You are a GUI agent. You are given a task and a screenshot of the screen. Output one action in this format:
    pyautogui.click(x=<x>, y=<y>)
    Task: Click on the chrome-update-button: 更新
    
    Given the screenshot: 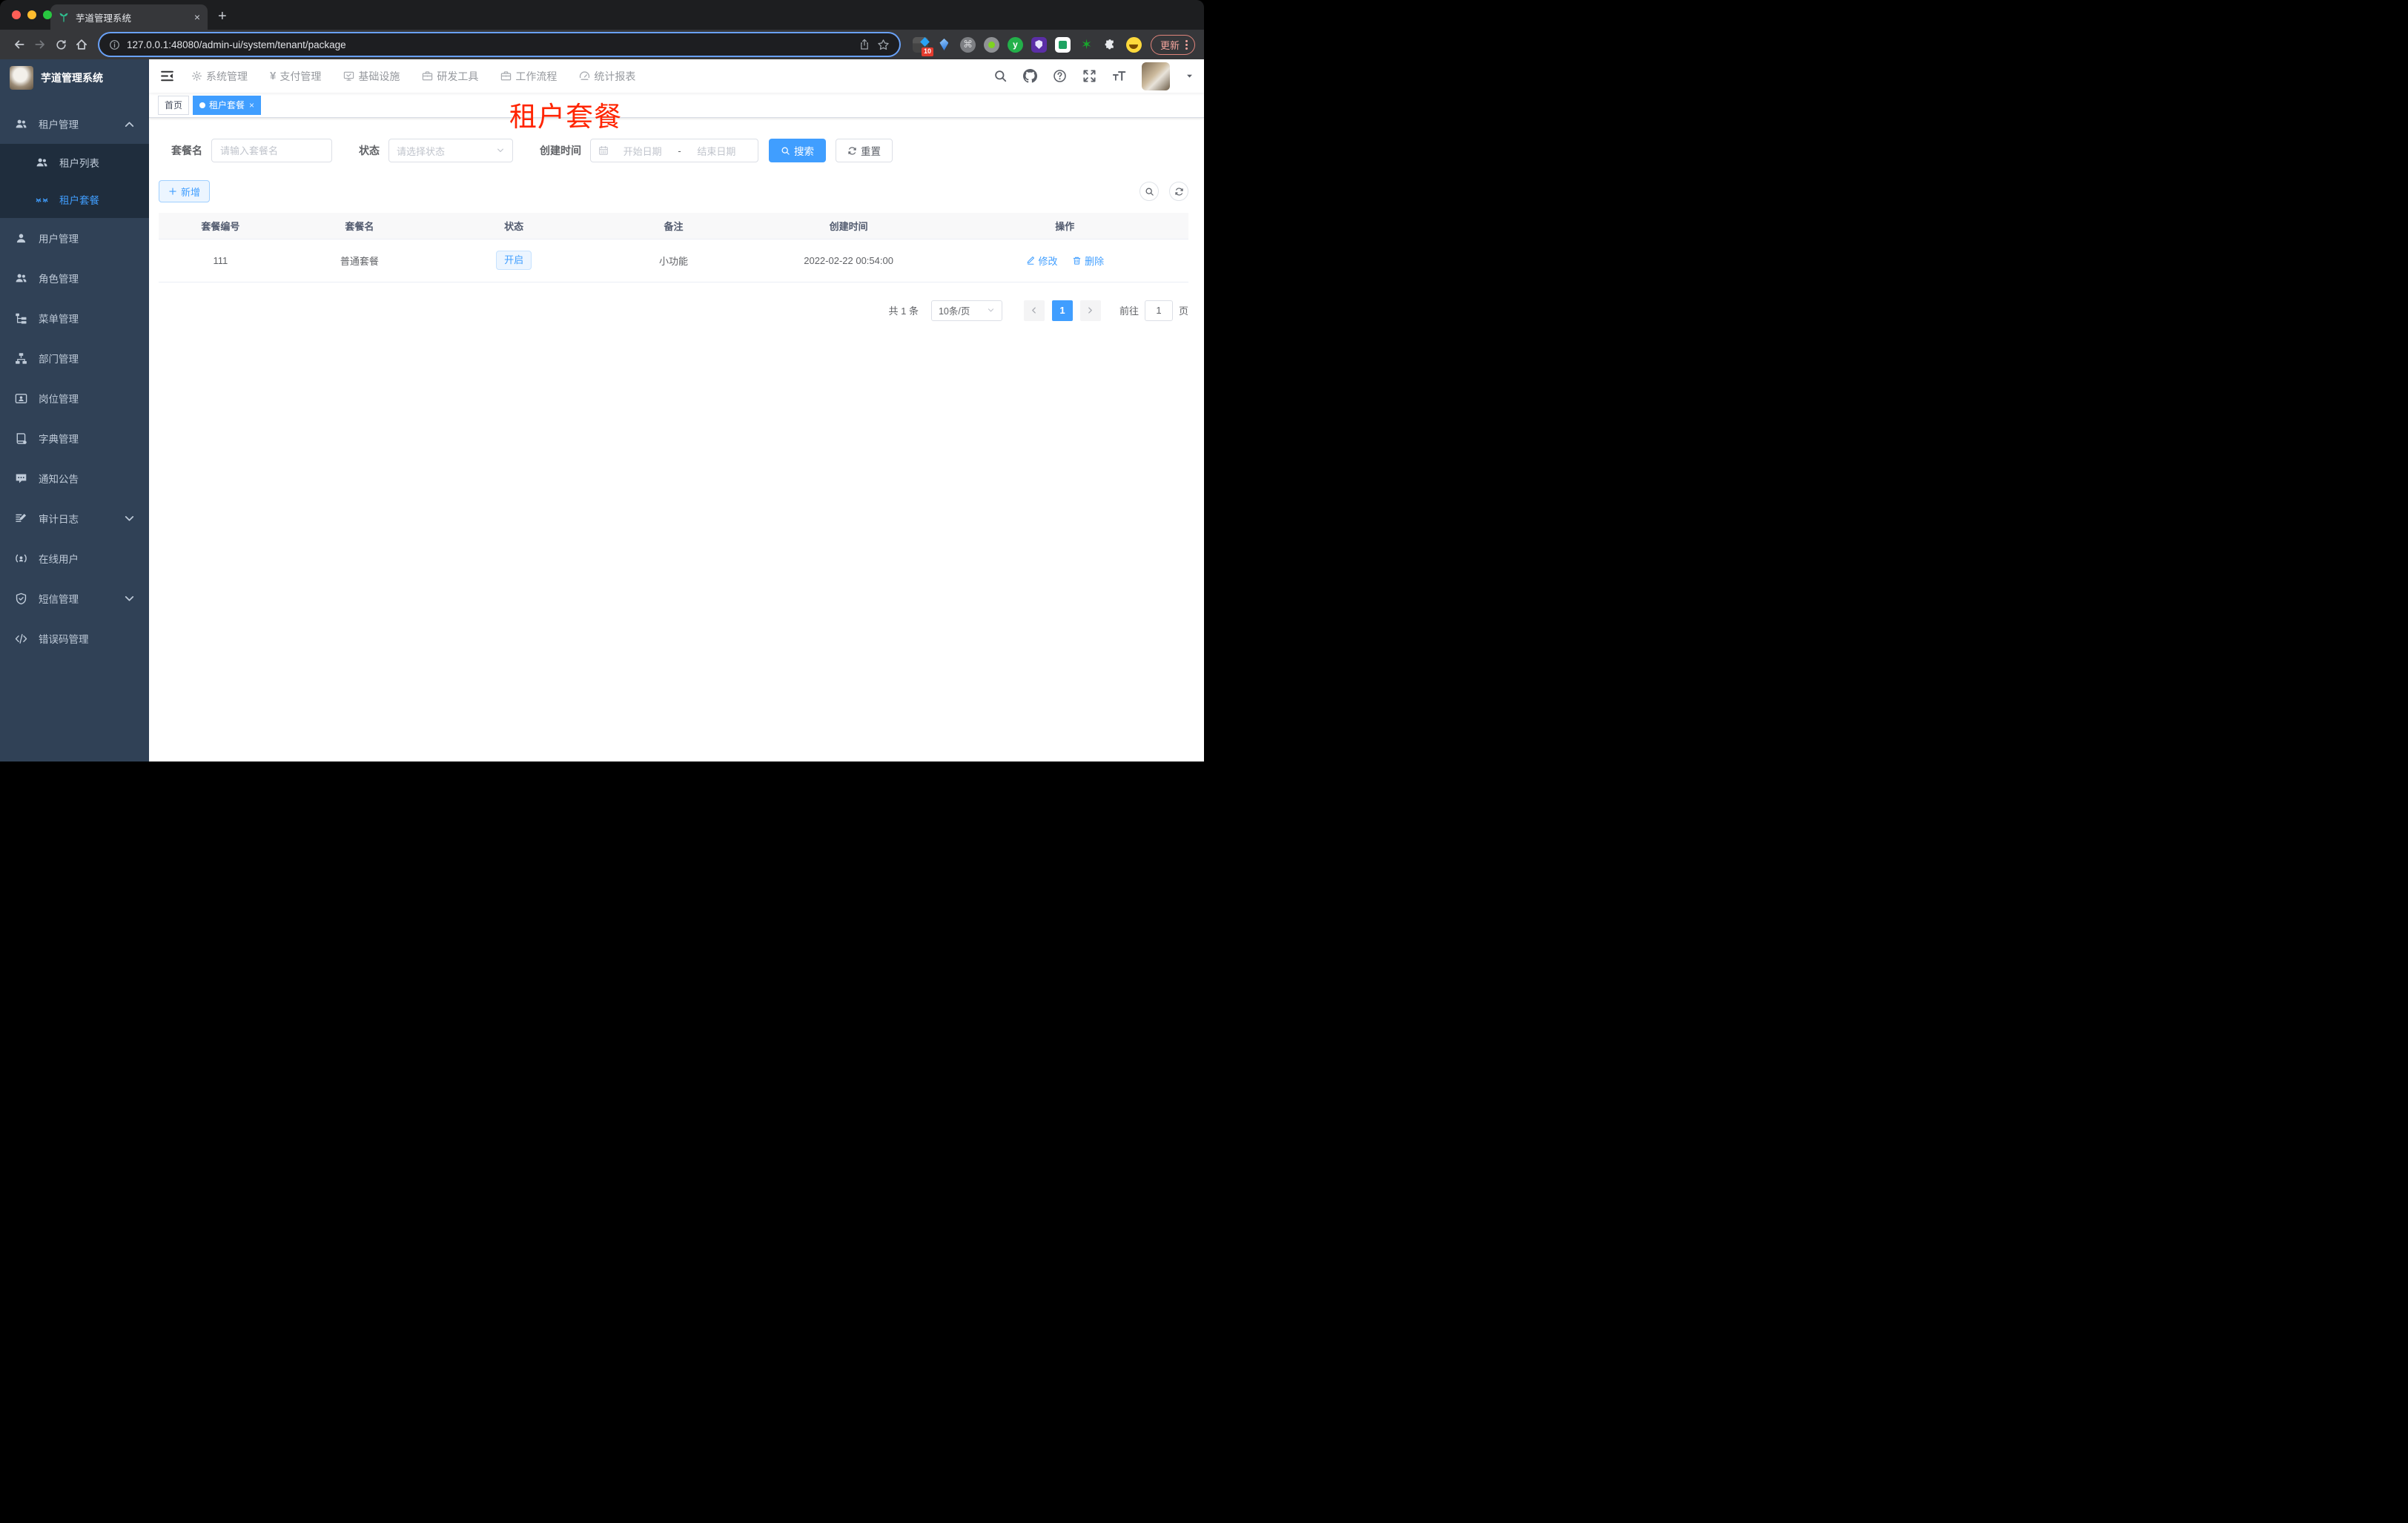 What is the action you would take?
    pyautogui.click(x=1172, y=45)
    